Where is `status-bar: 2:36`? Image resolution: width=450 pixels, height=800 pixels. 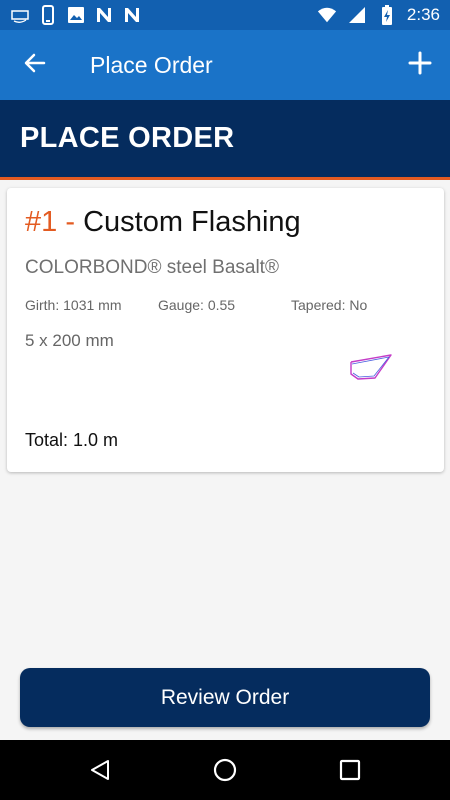 status-bar: 2:36 is located at coordinates (225, 15).